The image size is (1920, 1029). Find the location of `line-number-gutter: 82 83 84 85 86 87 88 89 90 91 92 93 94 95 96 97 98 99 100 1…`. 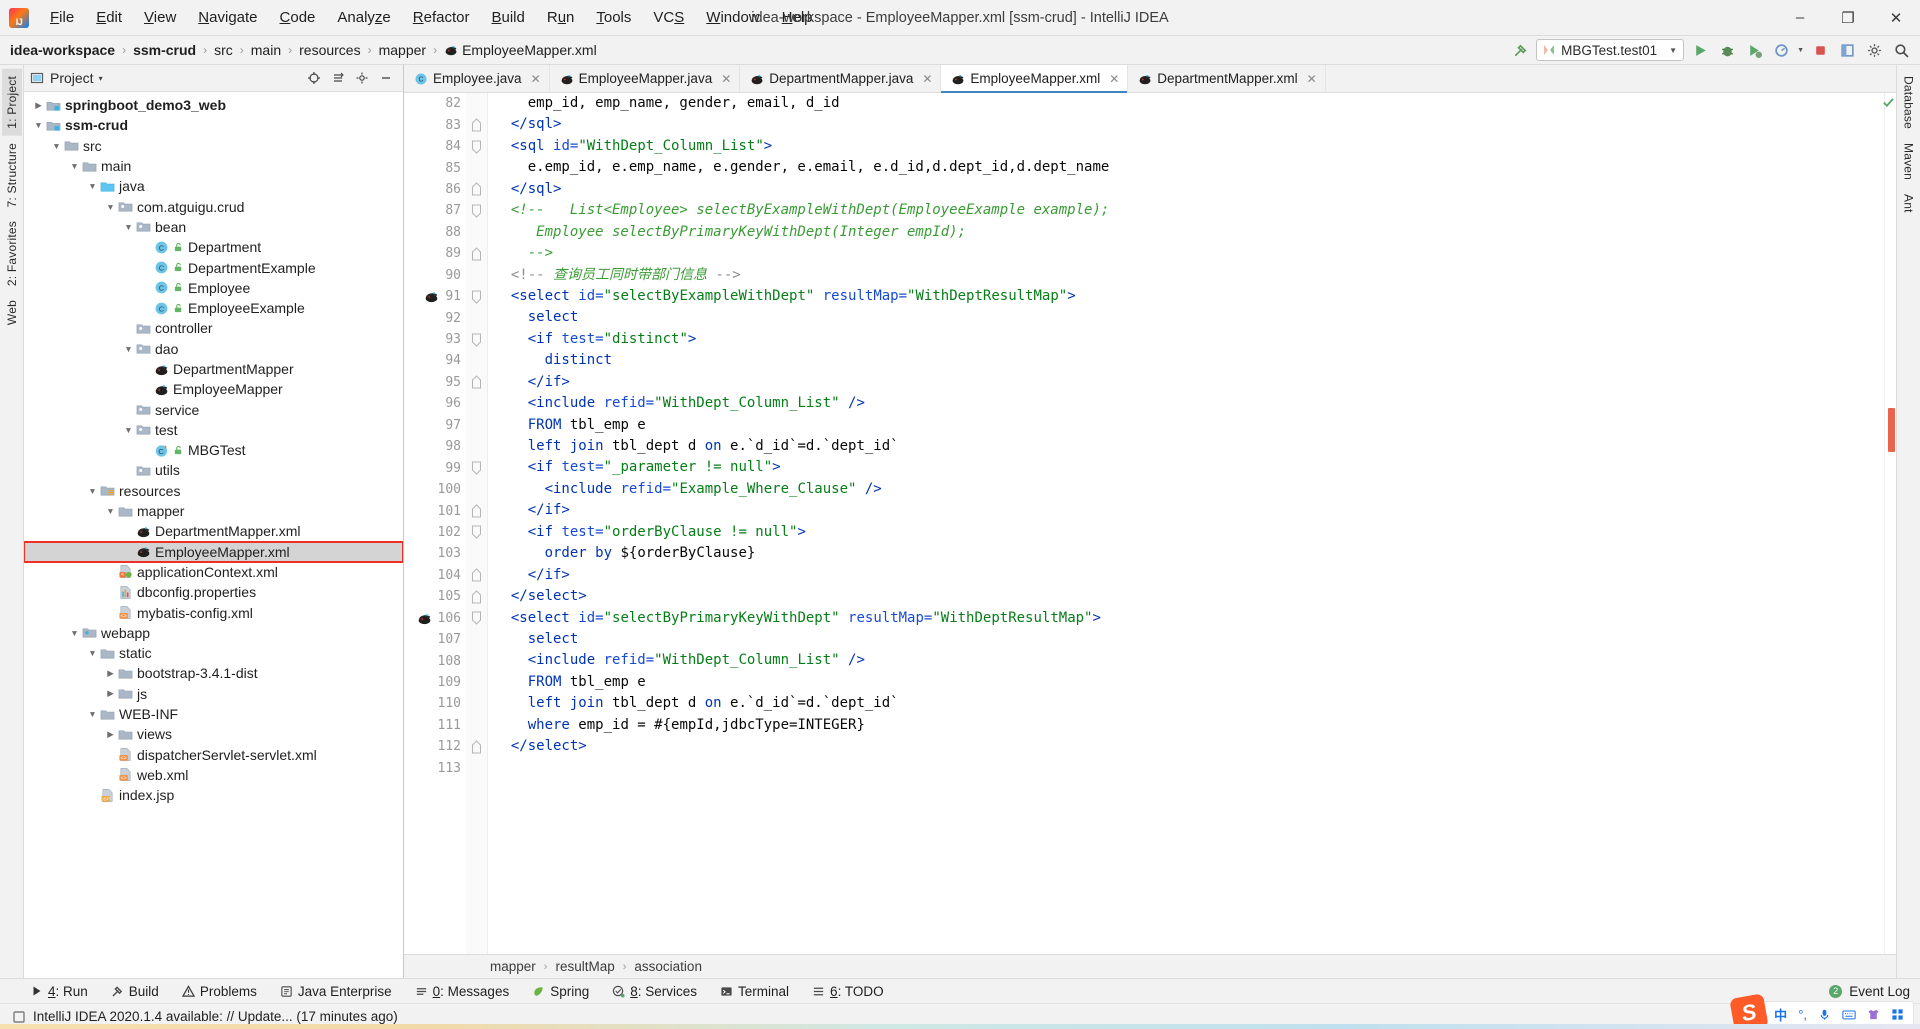

line-number-gutter: 82 83 84 85 86 87 88 89 90 91 92 93 94 95 96 97 98 99 100 1… is located at coordinates (435, 523).